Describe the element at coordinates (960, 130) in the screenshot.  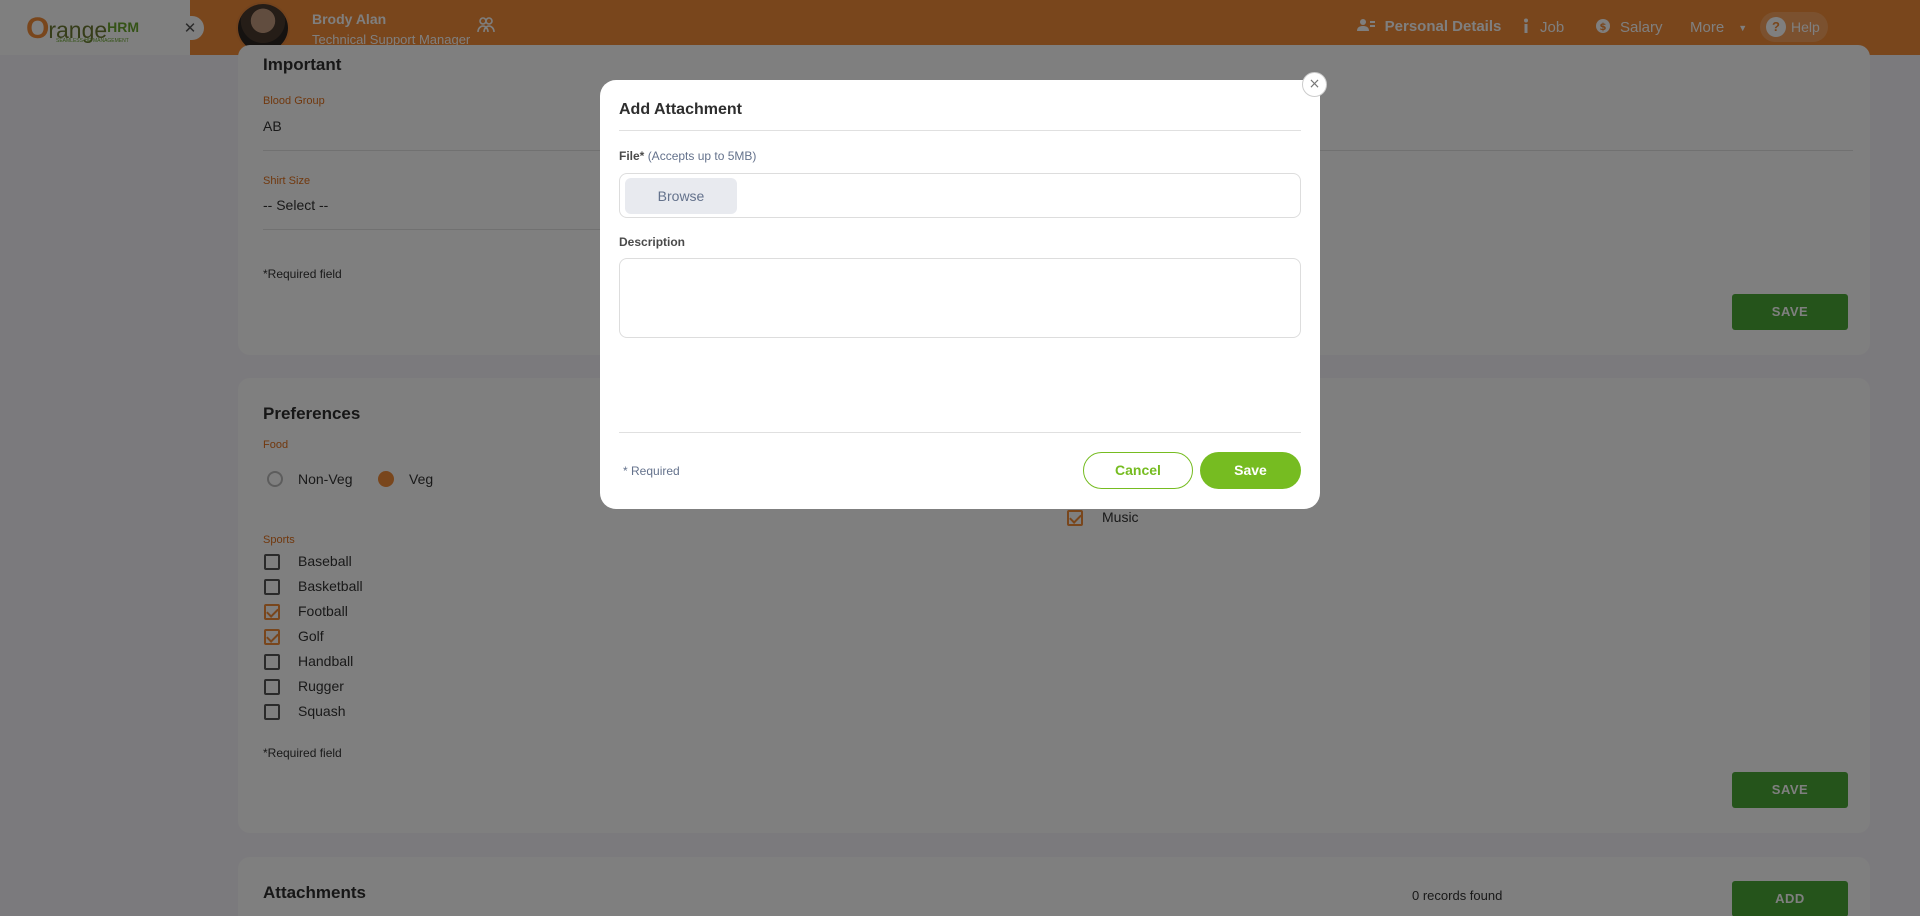
I see `title-divider` at that location.